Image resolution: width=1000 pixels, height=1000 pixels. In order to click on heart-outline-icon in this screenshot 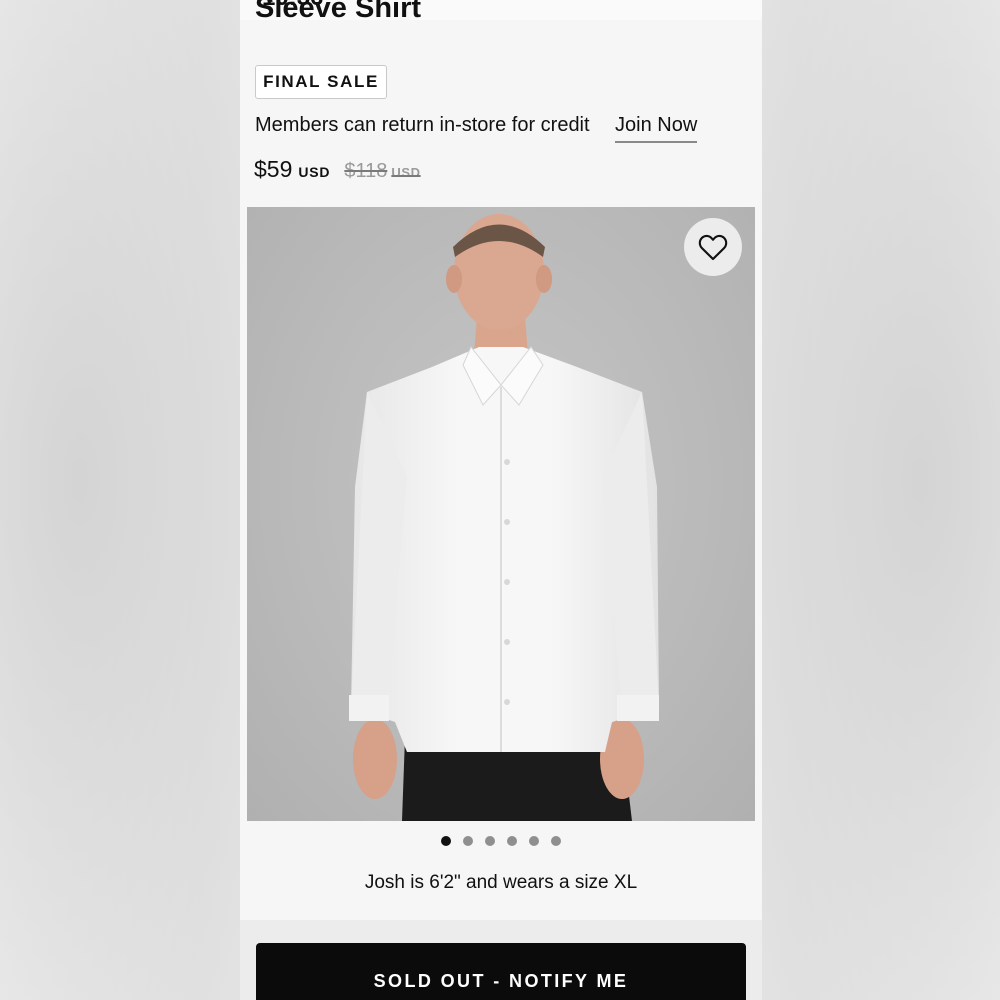, I will do `click(713, 247)`.